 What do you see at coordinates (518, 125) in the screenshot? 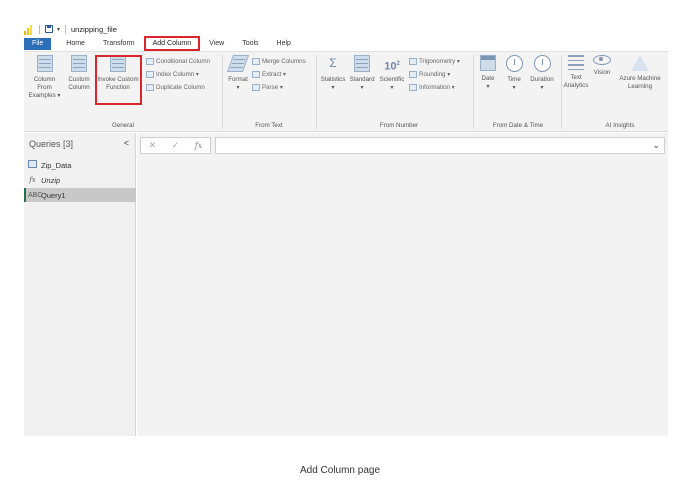
I see `from-date-time-group-label: From Date & Time` at bounding box center [518, 125].